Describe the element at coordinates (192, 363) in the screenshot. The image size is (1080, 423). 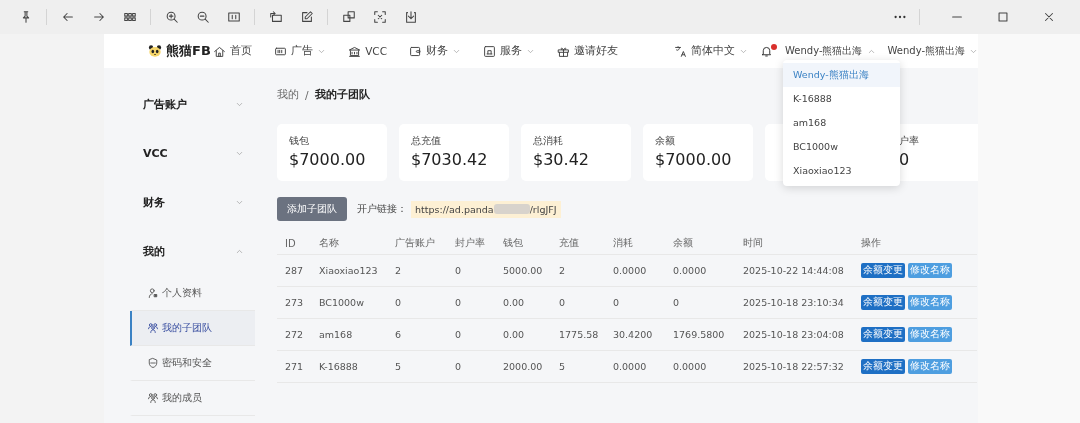
I see `sidebar-item: 密码和安全` at that location.